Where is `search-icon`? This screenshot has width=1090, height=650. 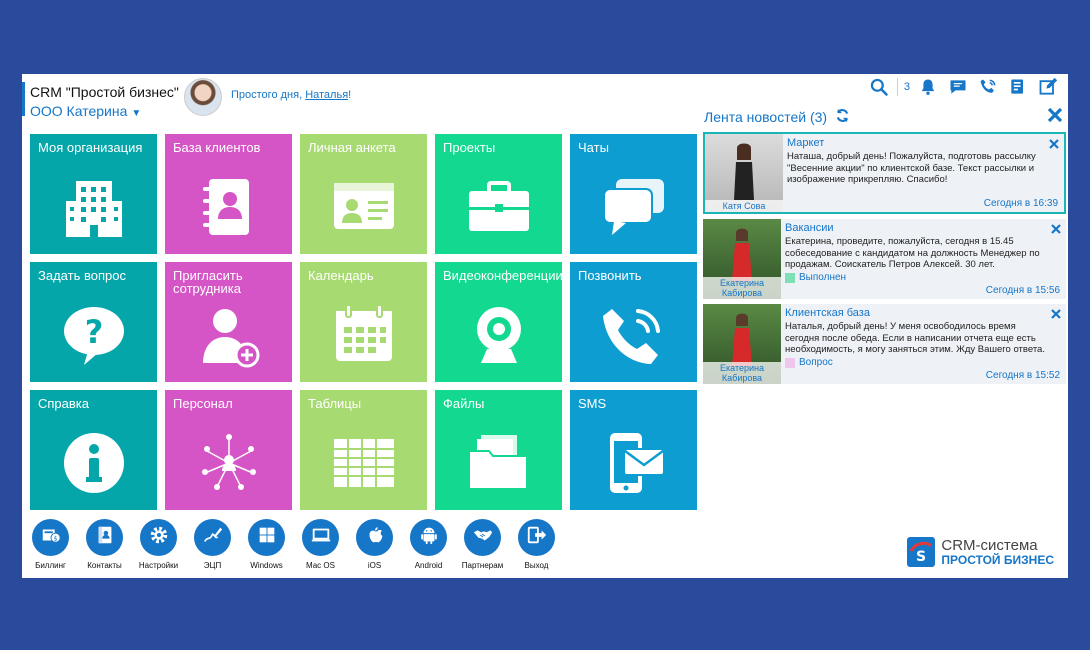 search-icon is located at coordinates (879, 87).